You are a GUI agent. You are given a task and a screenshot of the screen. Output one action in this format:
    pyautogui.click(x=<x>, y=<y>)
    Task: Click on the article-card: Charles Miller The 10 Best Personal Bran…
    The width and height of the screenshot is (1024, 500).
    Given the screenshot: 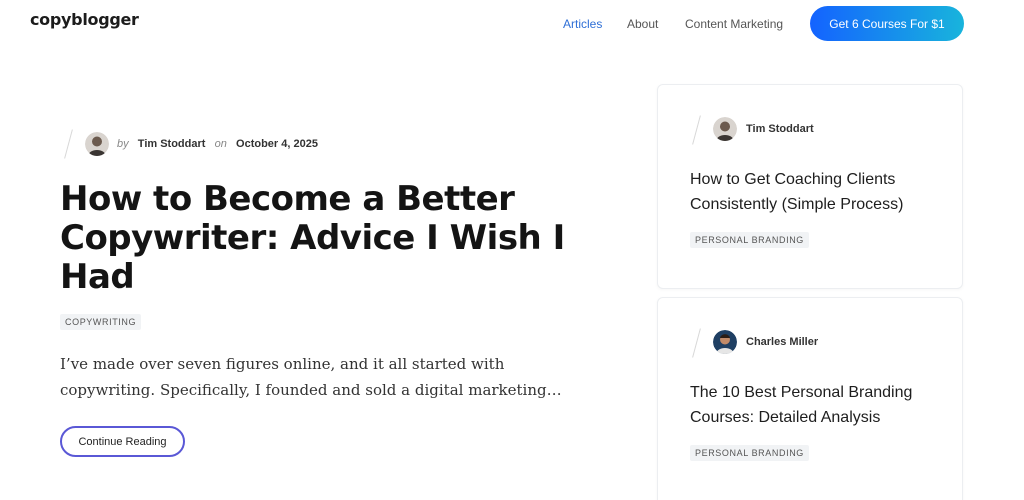 What is the action you would take?
    pyautogui.click(x=810, y=398)
    